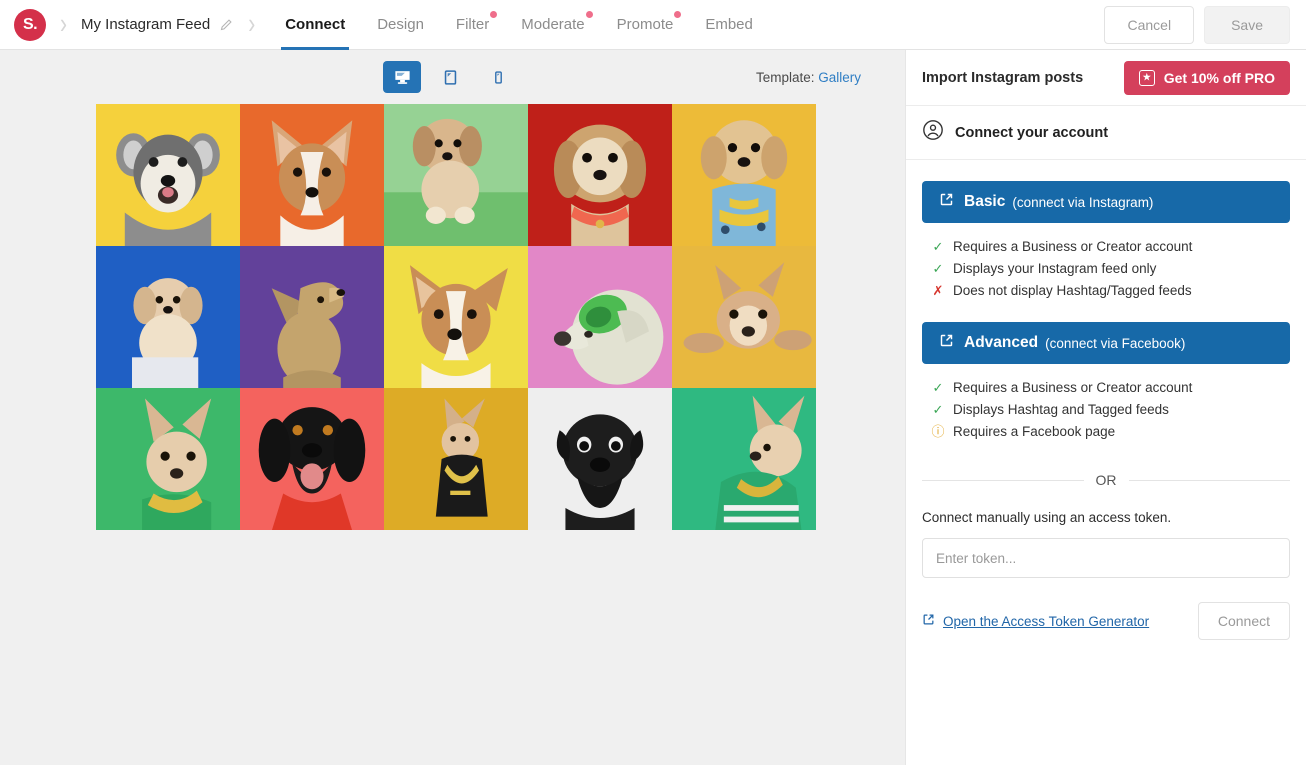  I want to click on tab-label: Connect, so click(315, 24).